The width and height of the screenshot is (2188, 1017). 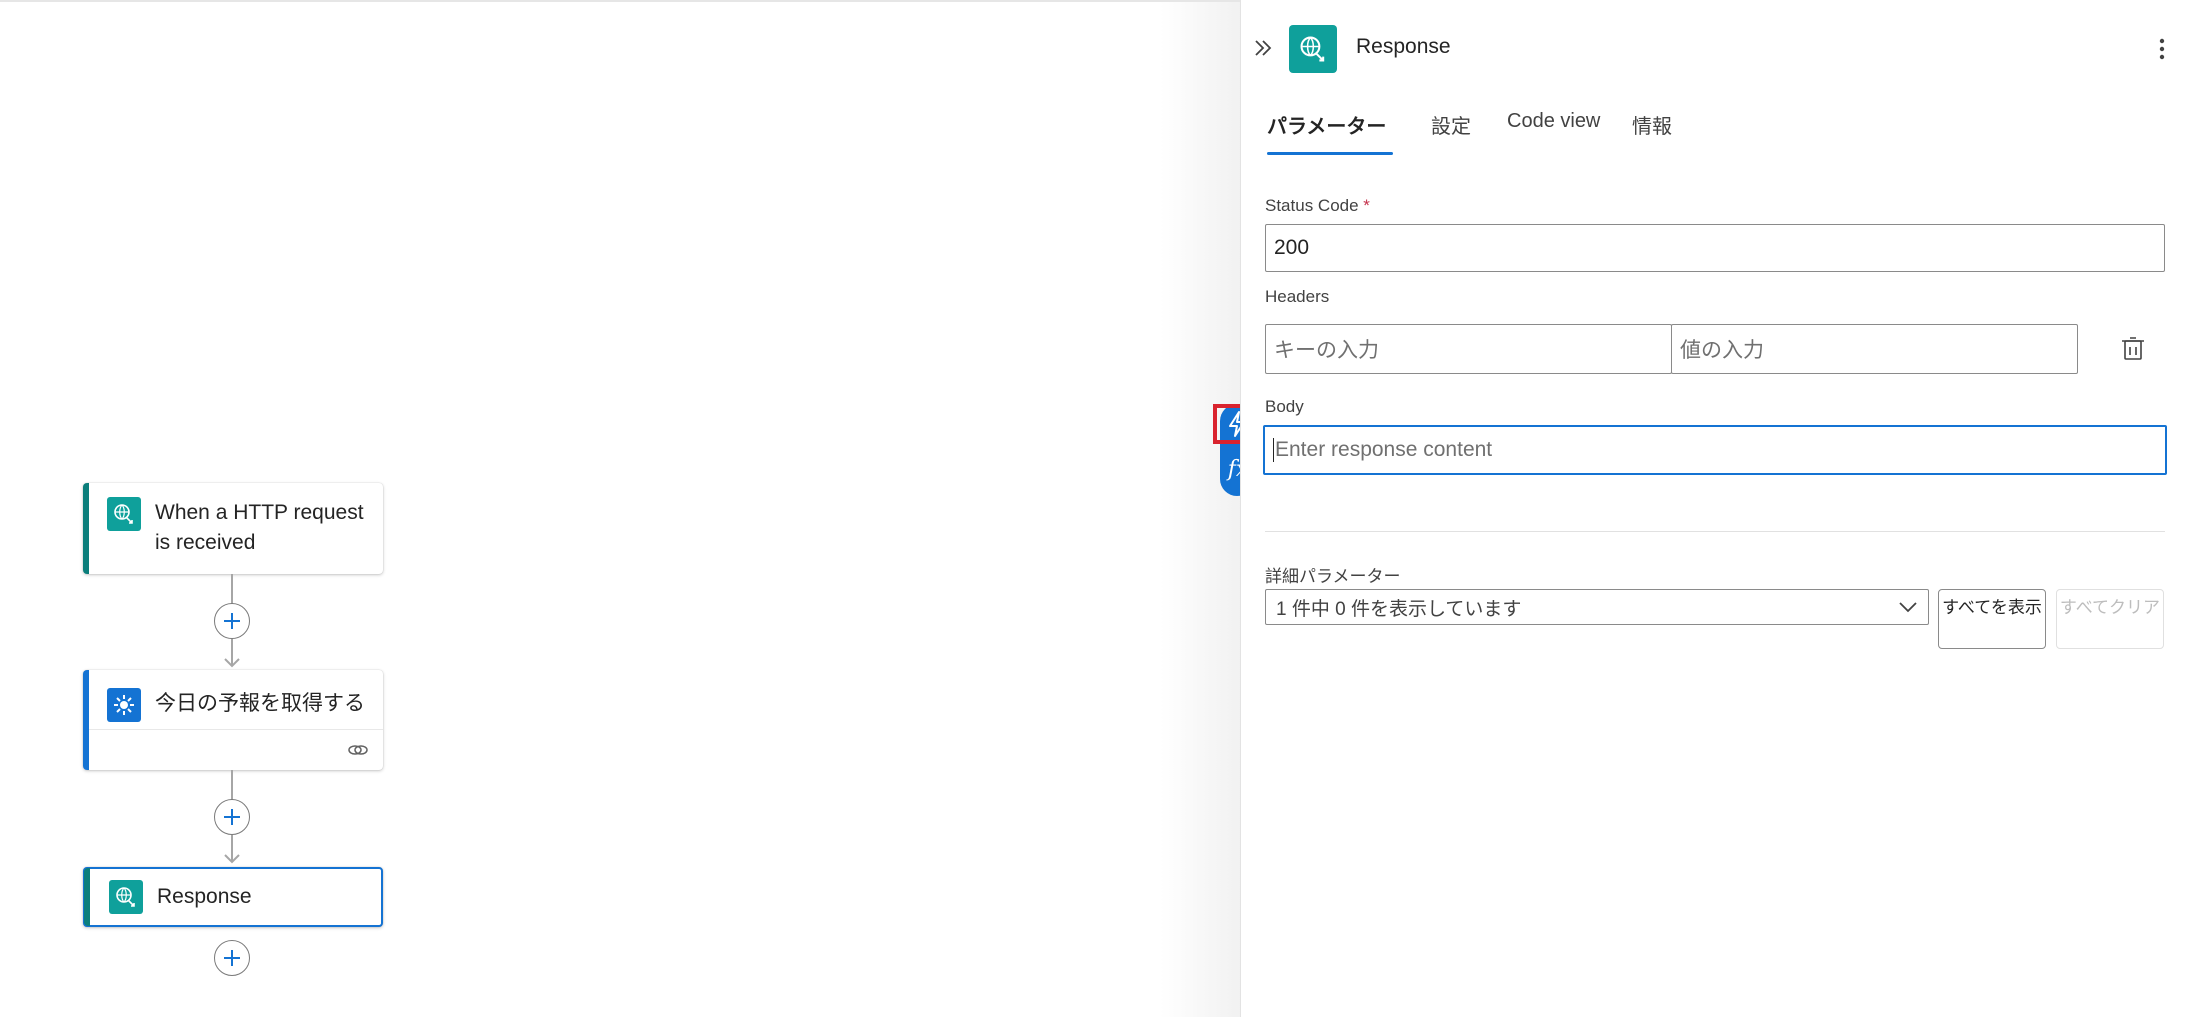 What do you see at coordinates (1312, 205) in the screenshot?
I see `status-code-label-text: Status Code` at bounding box center [1312, 205].